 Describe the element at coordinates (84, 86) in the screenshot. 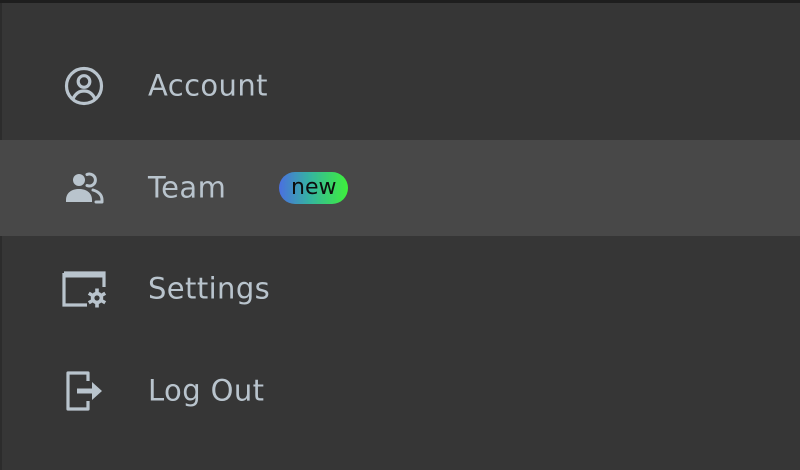

I see `user-circle-icon` at that location.